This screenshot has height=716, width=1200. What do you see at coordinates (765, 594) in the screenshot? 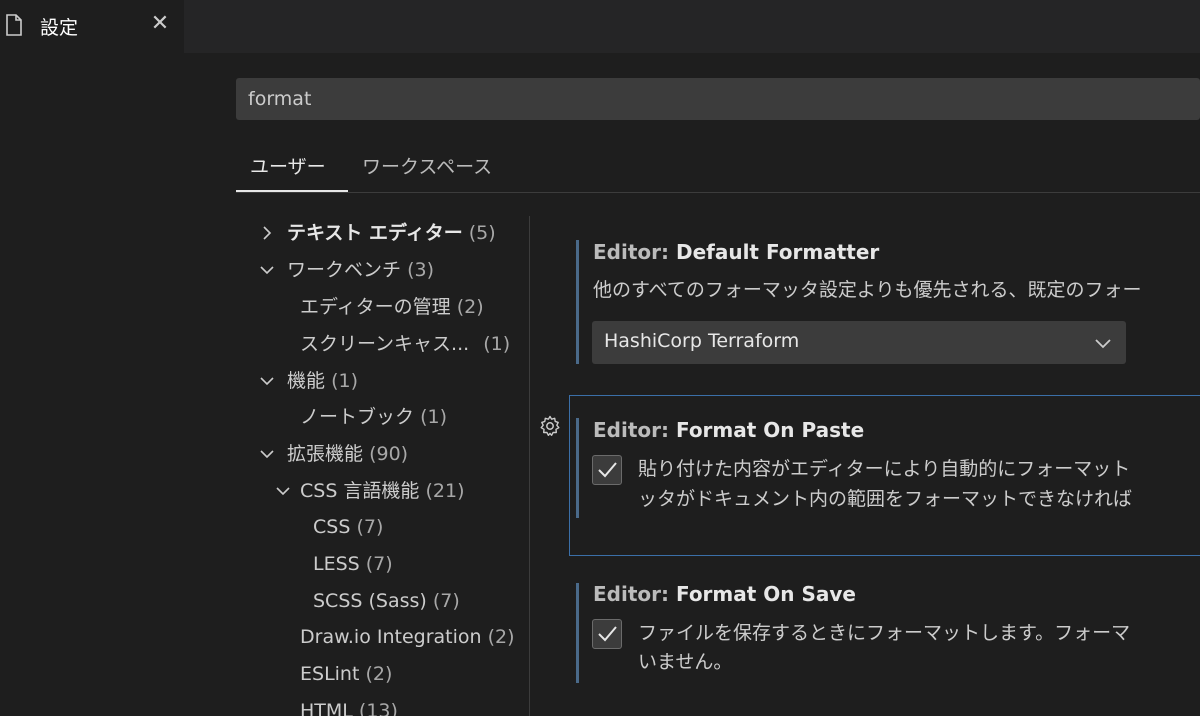
I see `setting-name: Format On Save` at bounding box center [765, 594].